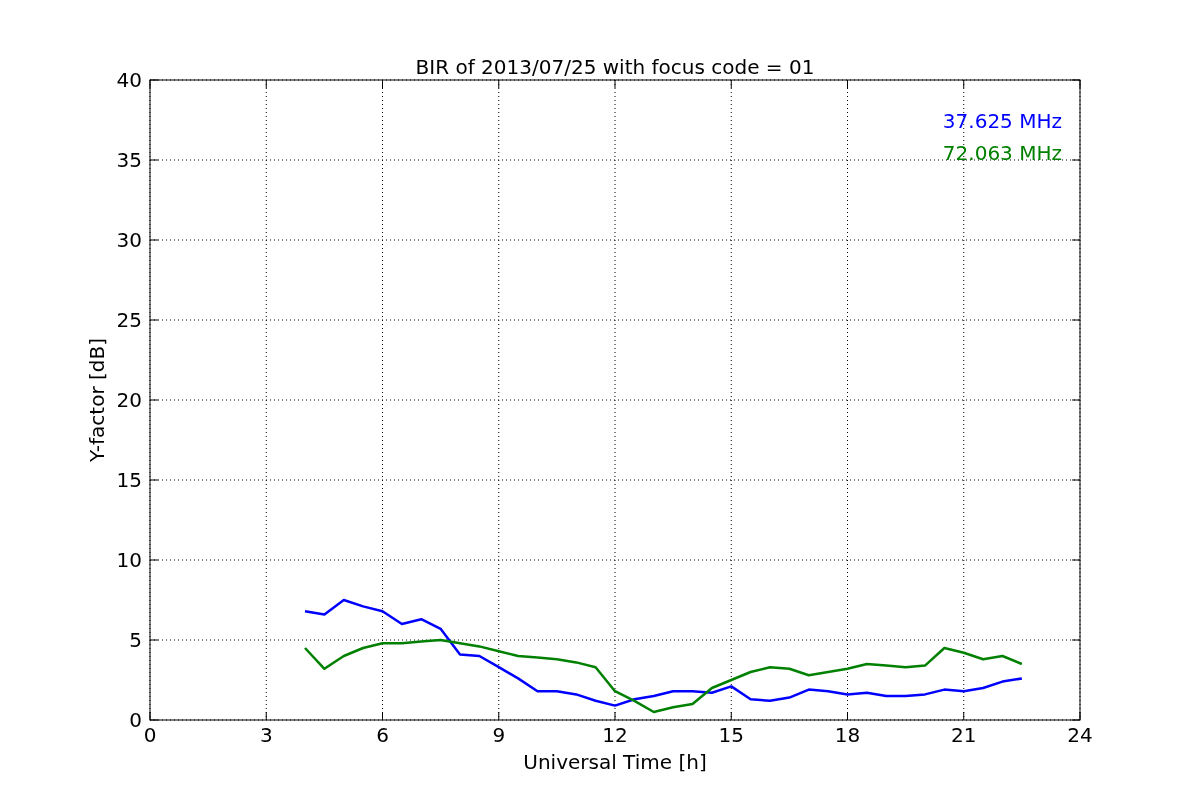 This screenshot has width=1200, height=800. I want to click on tick-label: 10, so click(129, 560).